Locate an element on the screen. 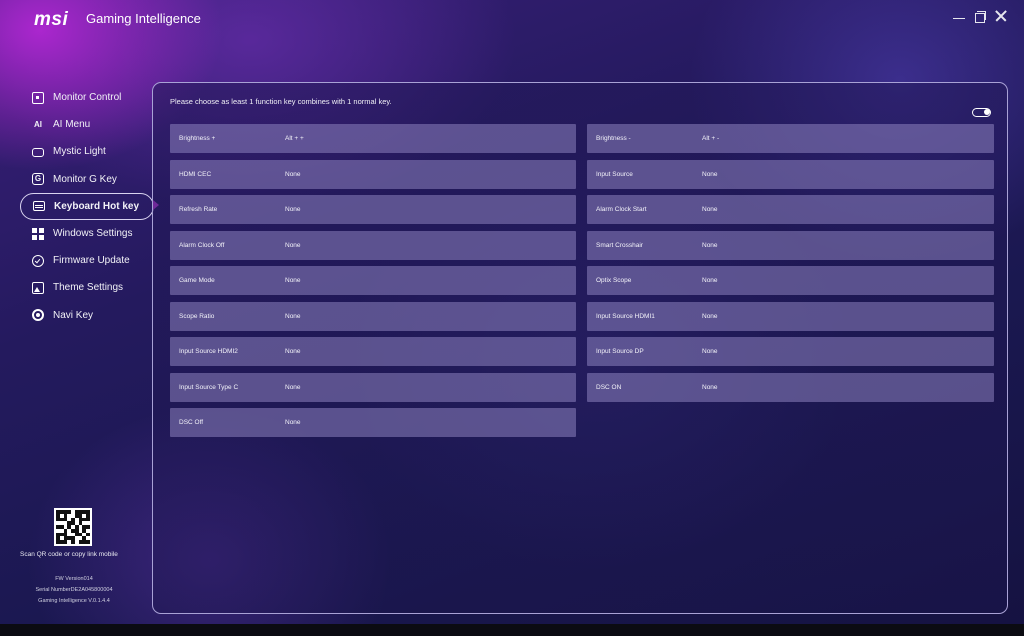 This screenshot has height=636, width=1024. hotkey-function-label: DSC ON is located at coordinates (609, 387).